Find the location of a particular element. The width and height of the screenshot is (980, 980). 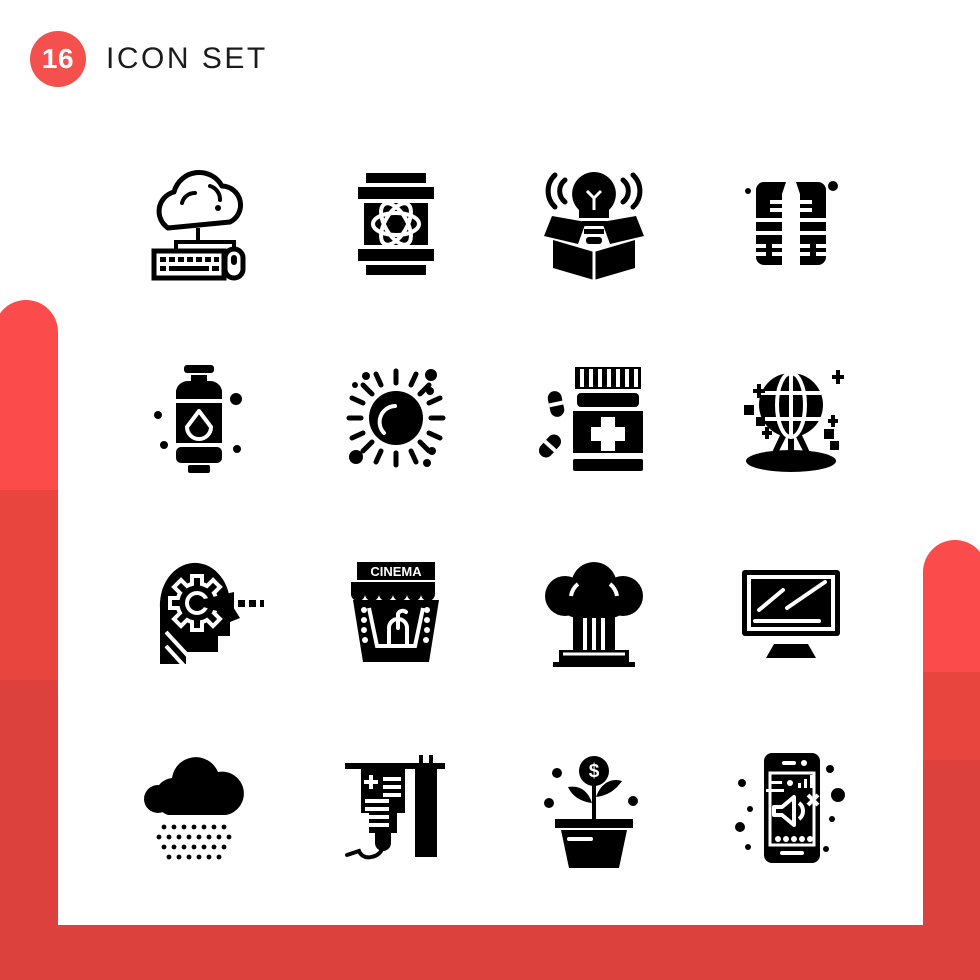

decor-stripe-left-mid is located at coordinates (29, 735).